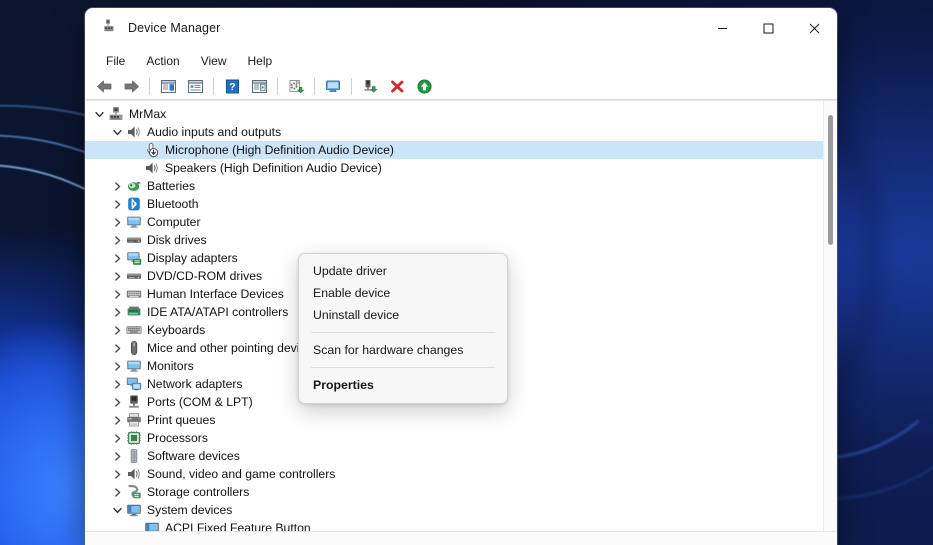 This screenshot has width=933, height=545. I want to click on menu-bar: File Action View Help, so click(461, 60).